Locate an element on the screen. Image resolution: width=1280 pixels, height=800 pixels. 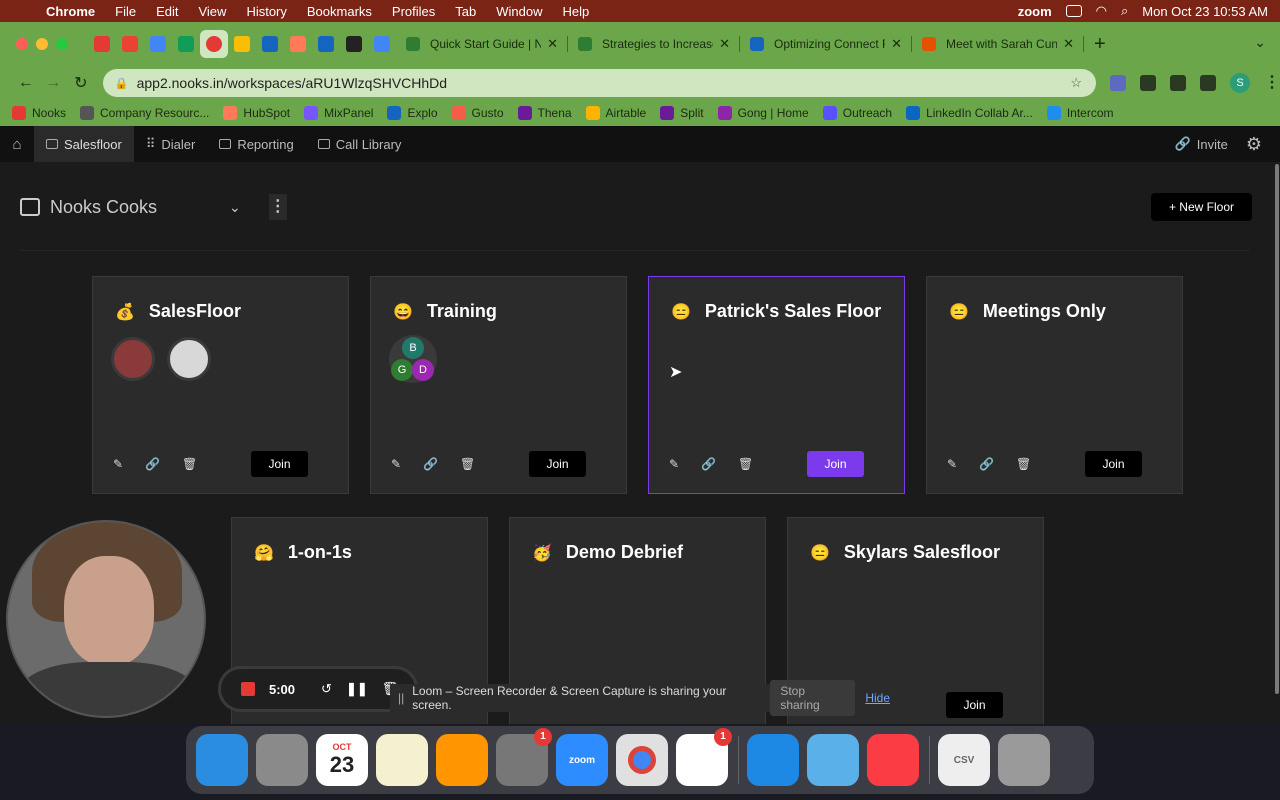
menu-app-name: Chrome is located at coordinates (70, 11).